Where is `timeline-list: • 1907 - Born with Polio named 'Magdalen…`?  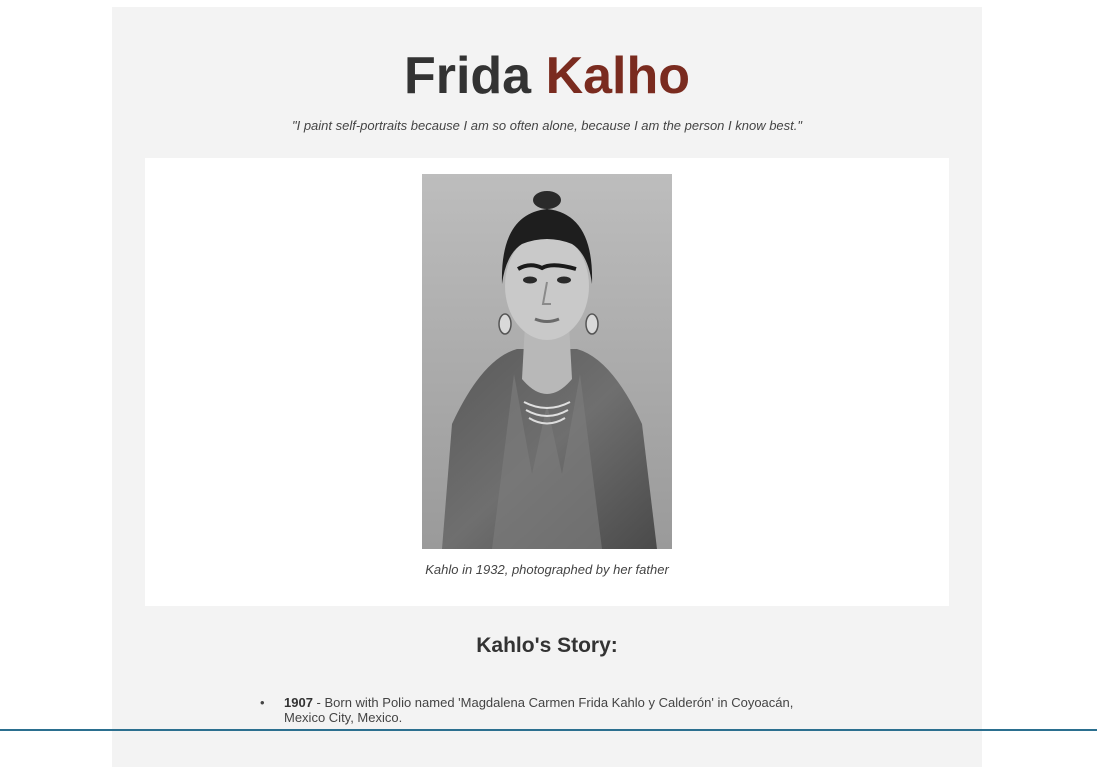 timeline-list: • 1907 - Born with Polio named 'Magdalen… is located at coordinates (542, 710).